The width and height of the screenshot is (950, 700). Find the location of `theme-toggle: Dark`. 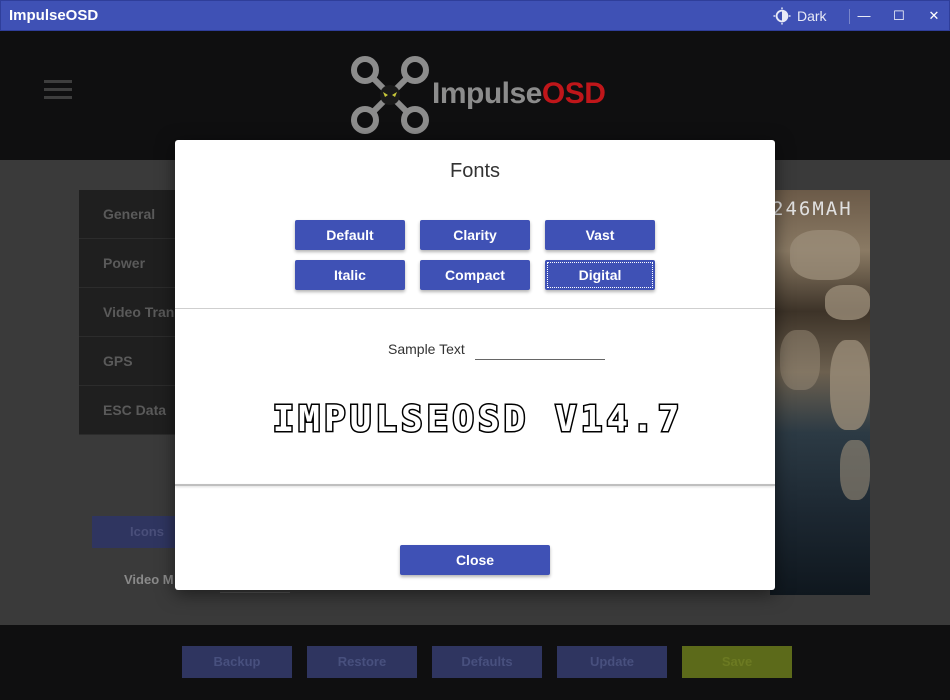

theme-toggle: Dark is located at coordinates (800, 16).